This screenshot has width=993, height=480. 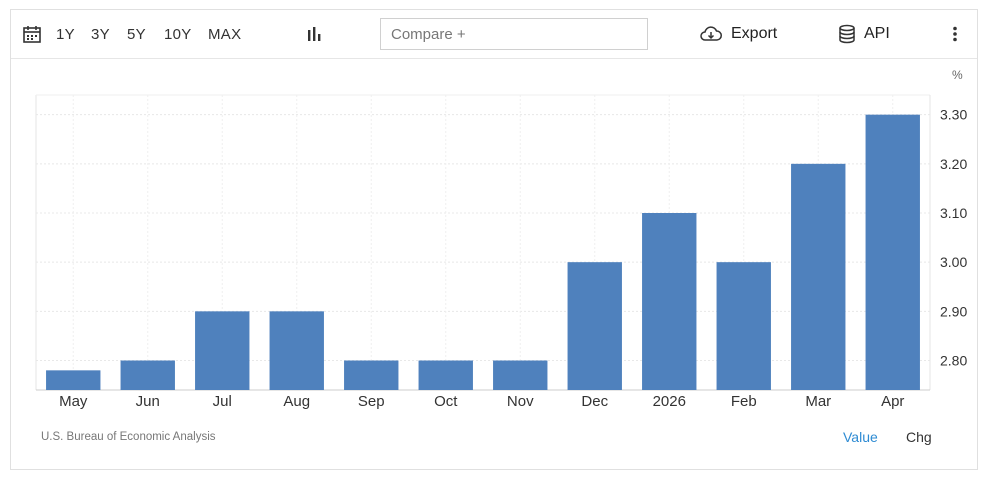 What do you see at coordinates (919, 437) in the screenshot?
I see `chg-toggle: Chg` at bounding box center [919, 437].